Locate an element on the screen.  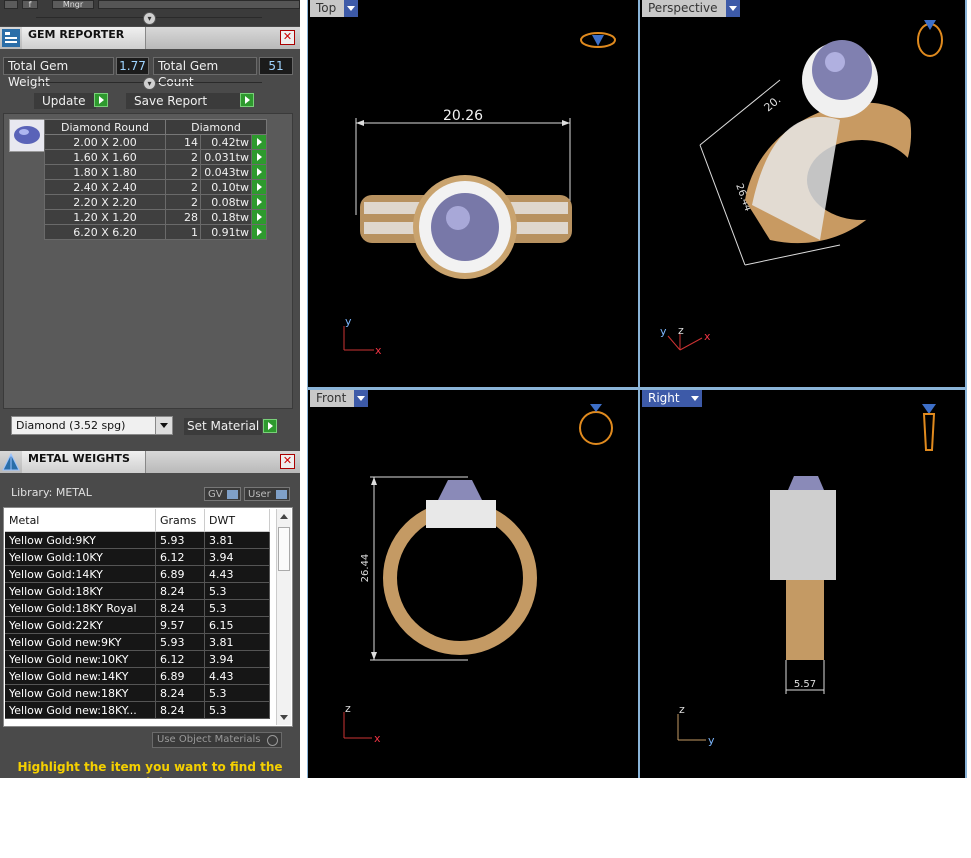
gem-table-header-type: Diamond is located at coordinates (216, 127).